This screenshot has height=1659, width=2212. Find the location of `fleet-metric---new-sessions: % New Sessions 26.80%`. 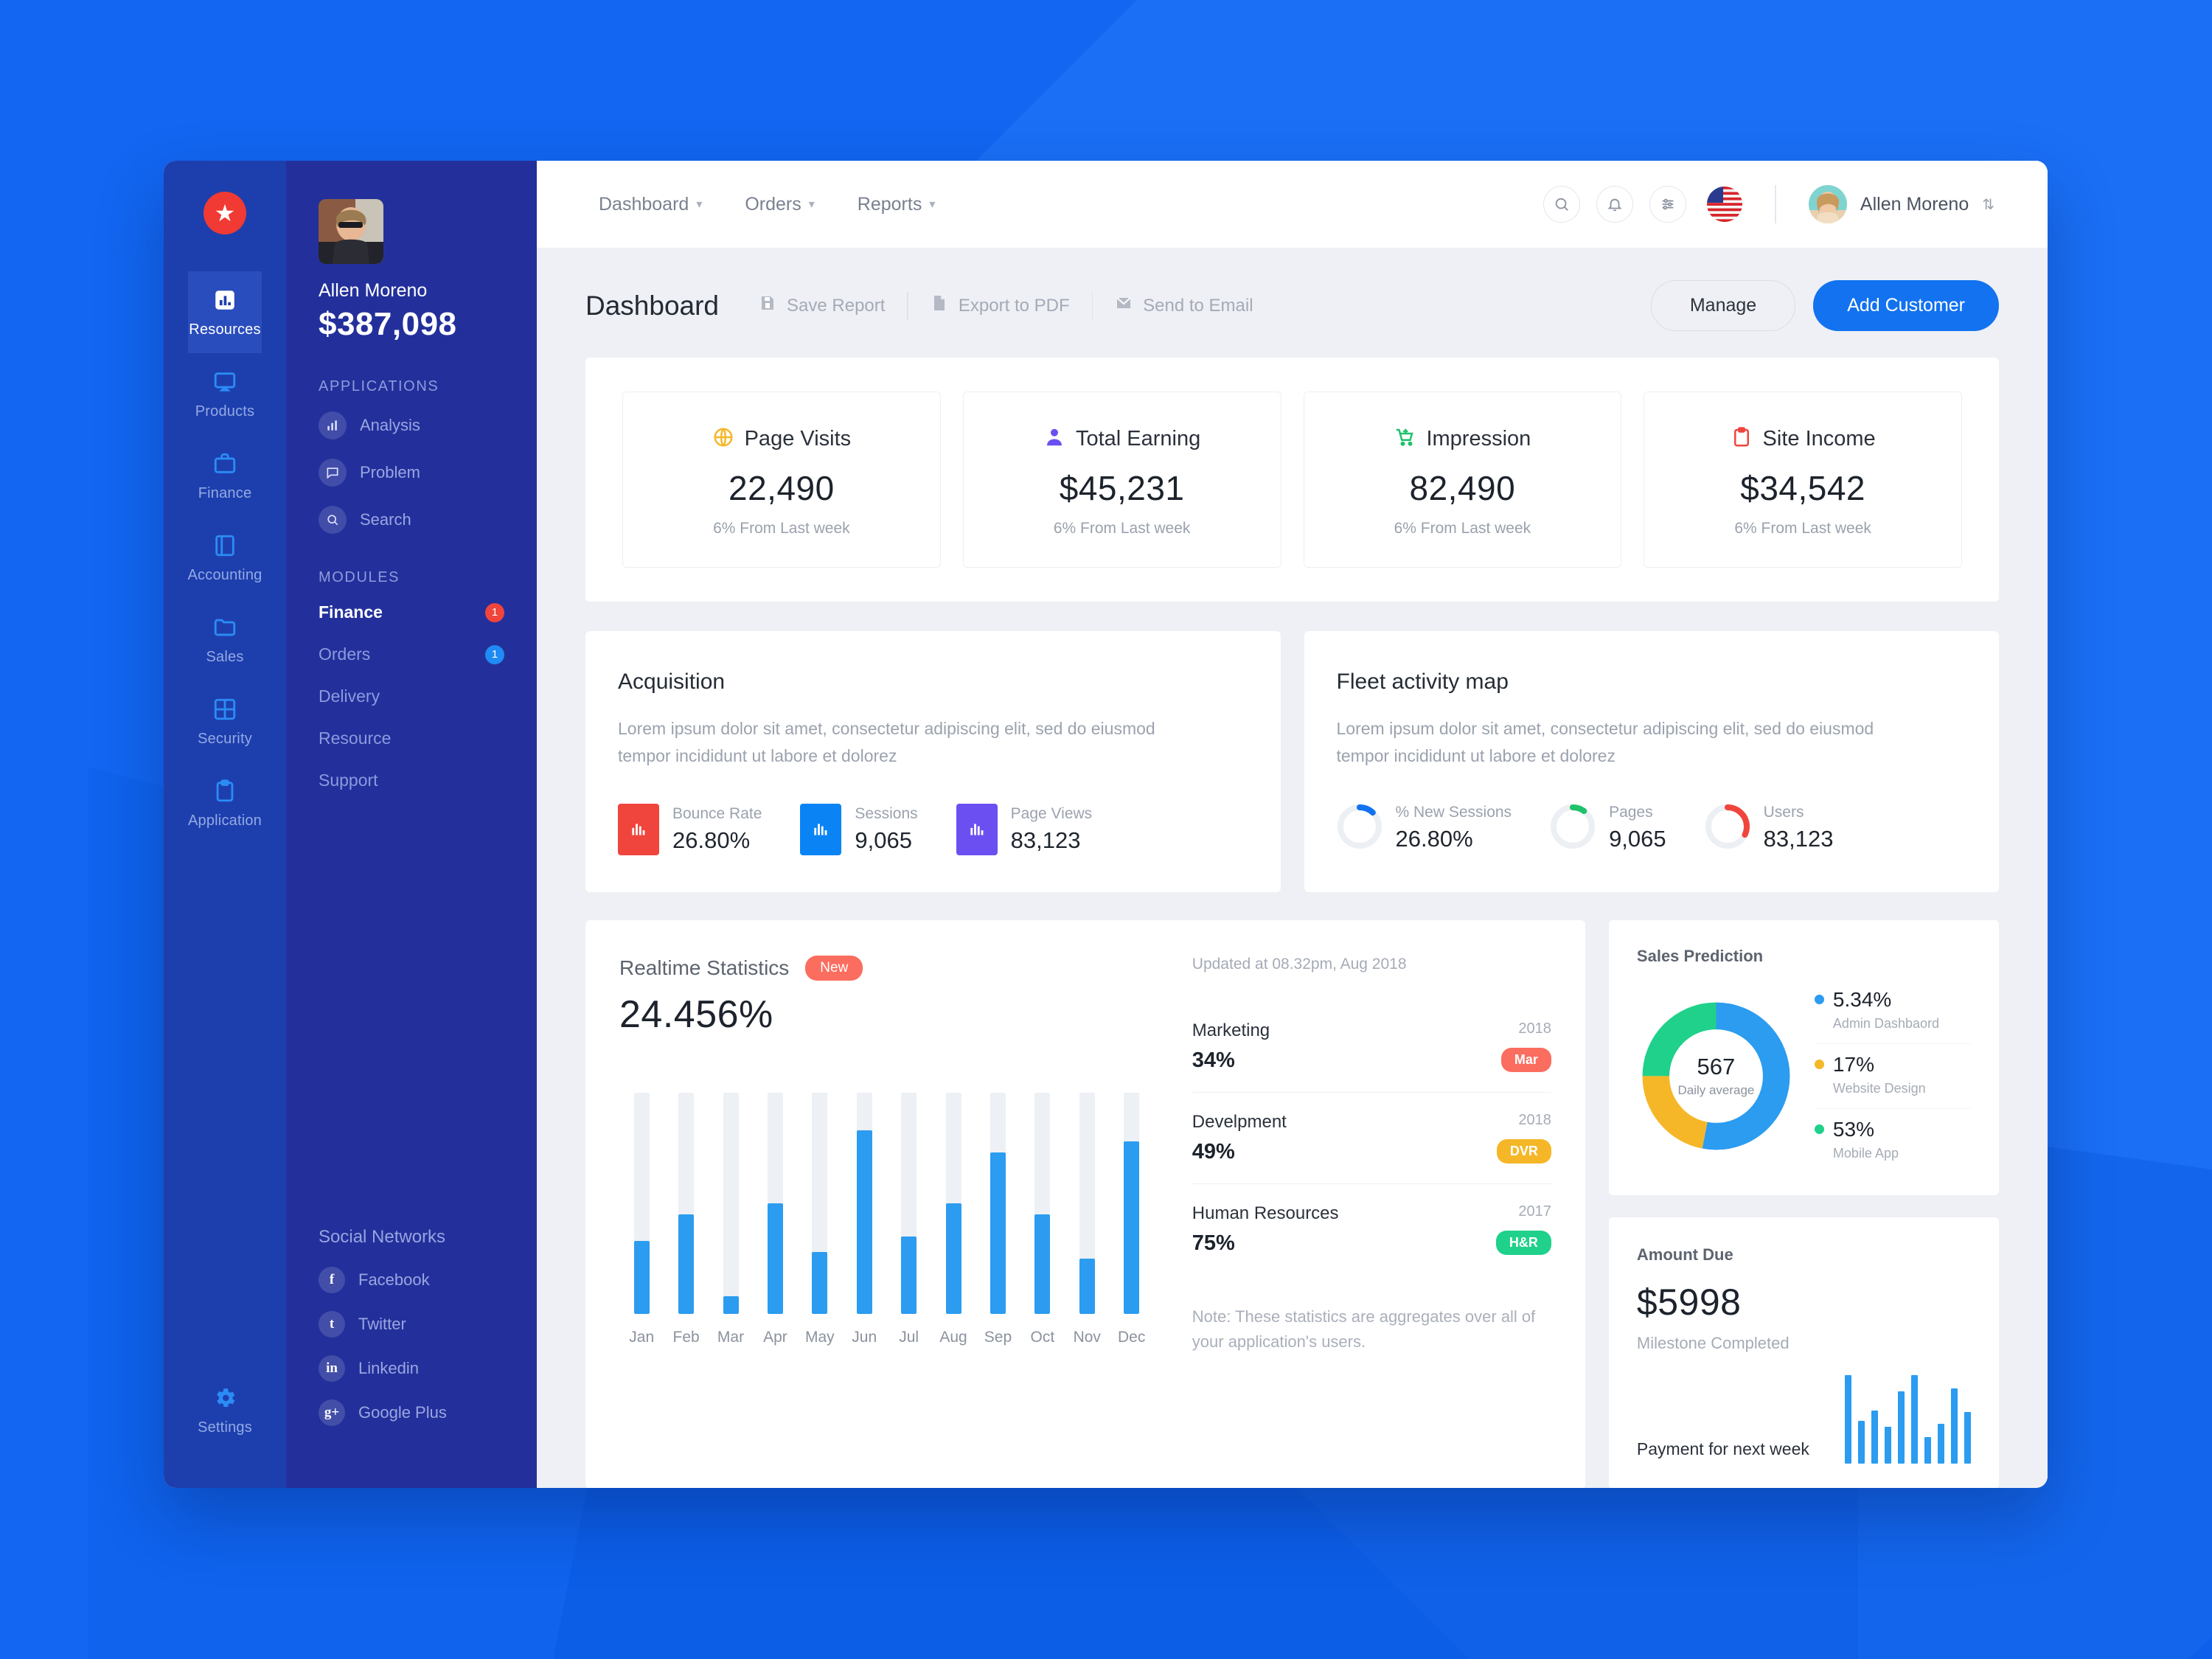

fleet-metric---new-sessions: % New Sessions 26.80% is located at coordinates (1424, 828).